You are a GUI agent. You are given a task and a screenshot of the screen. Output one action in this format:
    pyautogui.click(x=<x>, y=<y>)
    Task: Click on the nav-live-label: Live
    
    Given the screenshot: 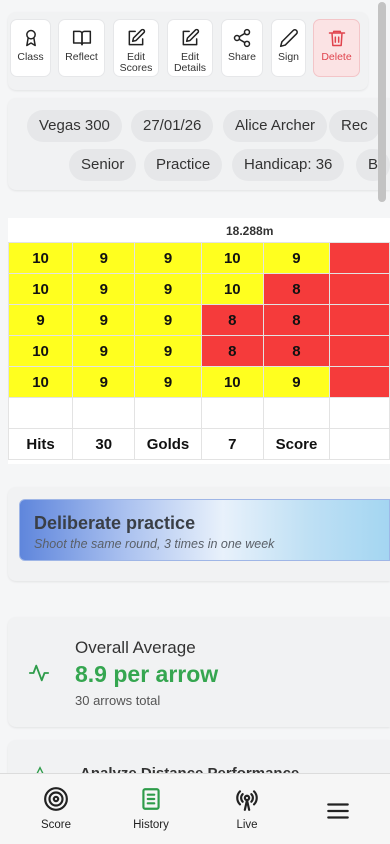 What is the action you would take?
    pyautogui.click(x=247, y=825)
    